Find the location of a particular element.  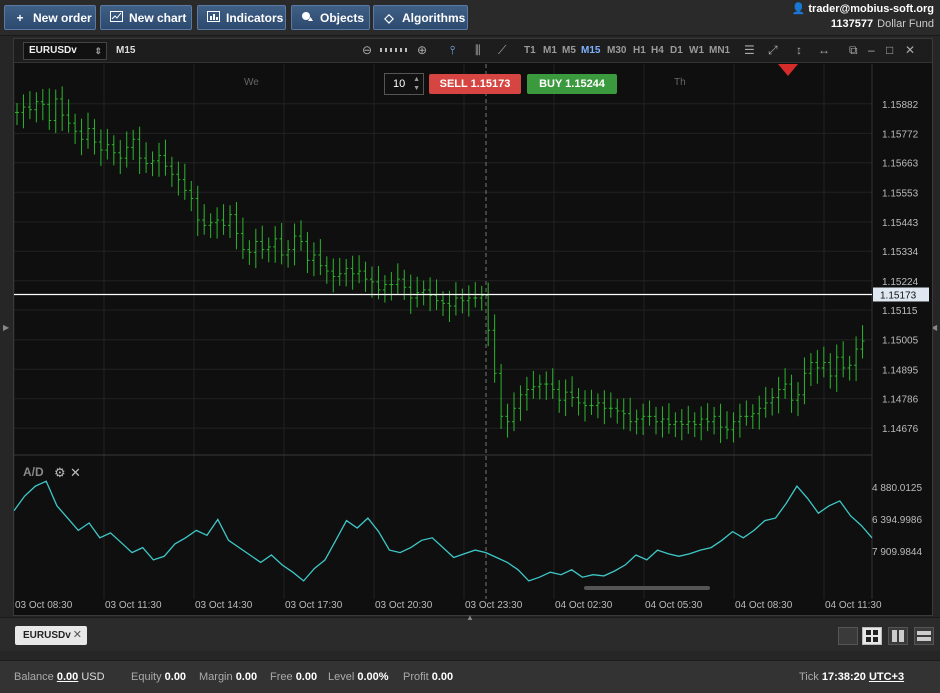

profit-status: Profit 0.00 is located at coordinates (428, 677).